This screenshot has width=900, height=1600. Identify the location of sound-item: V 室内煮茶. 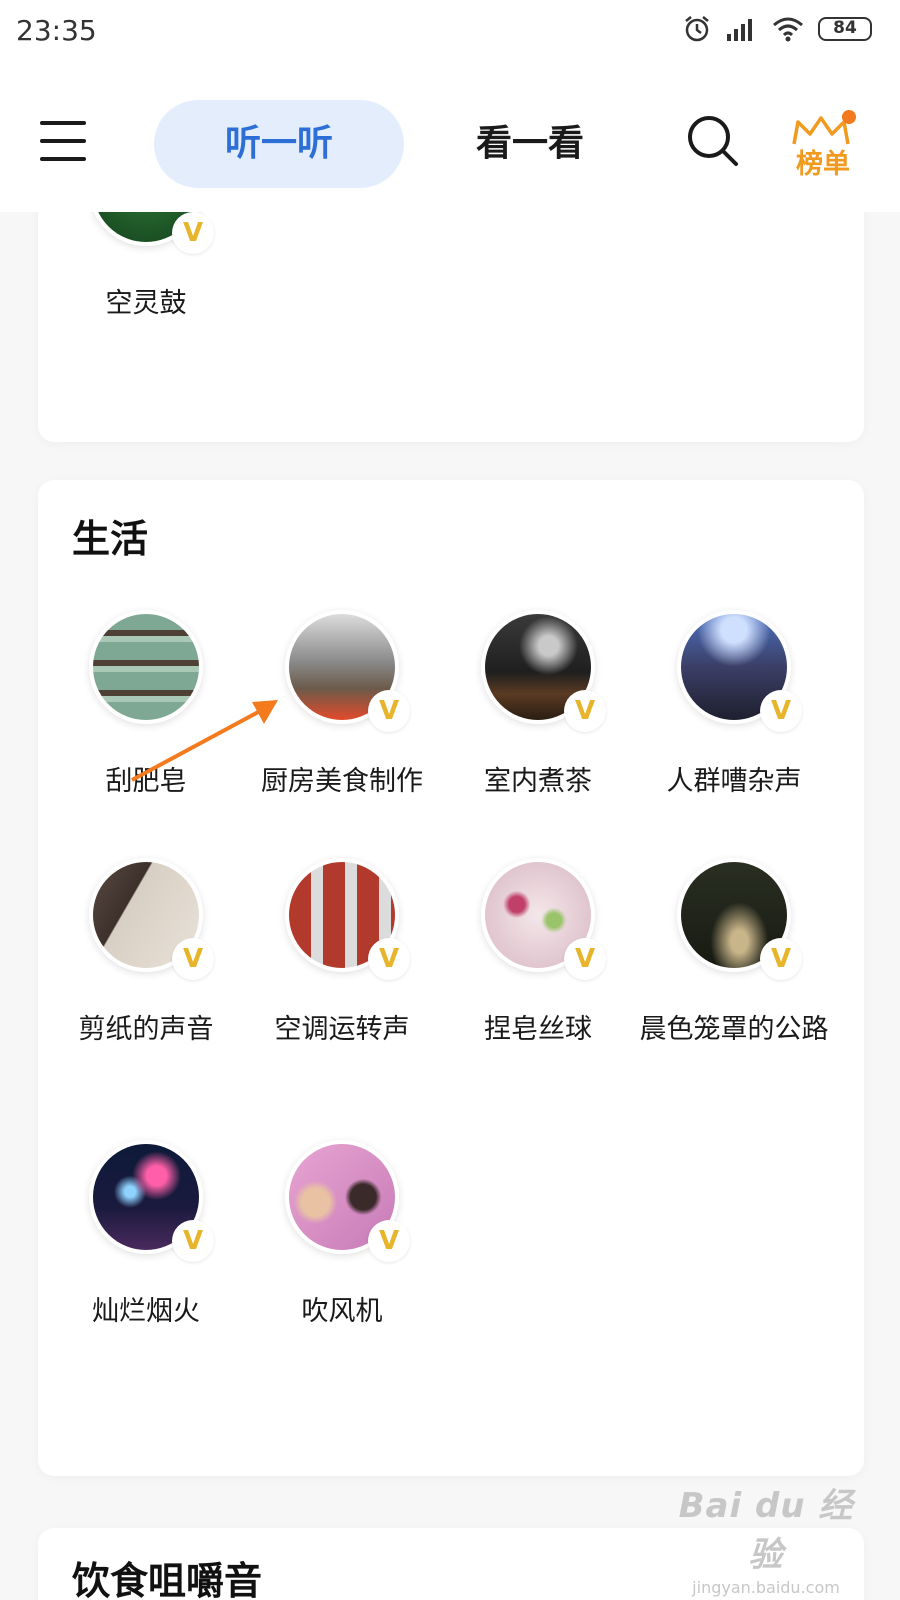
(538, 705).